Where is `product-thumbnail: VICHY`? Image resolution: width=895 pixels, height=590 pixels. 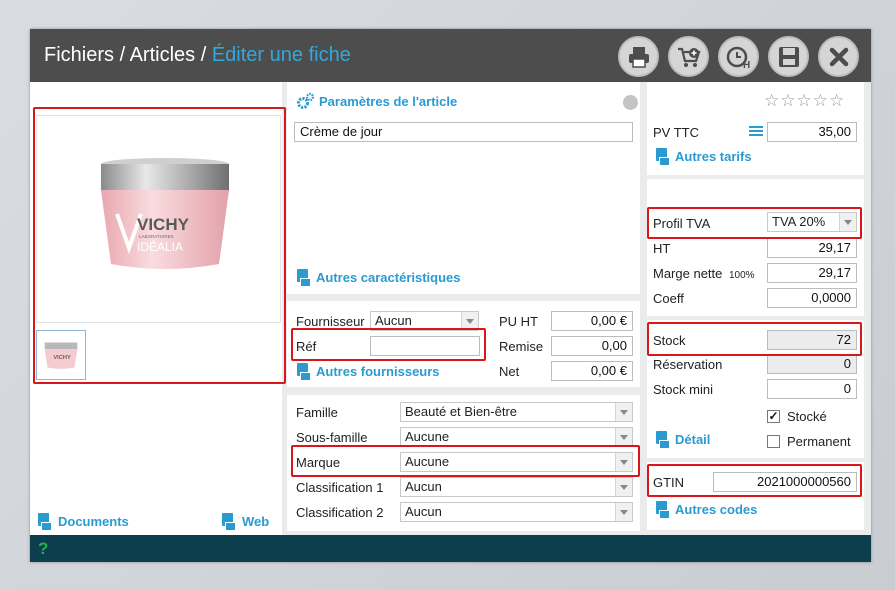 product-thumbnail: VICHY is located at coordinates (61, 355).